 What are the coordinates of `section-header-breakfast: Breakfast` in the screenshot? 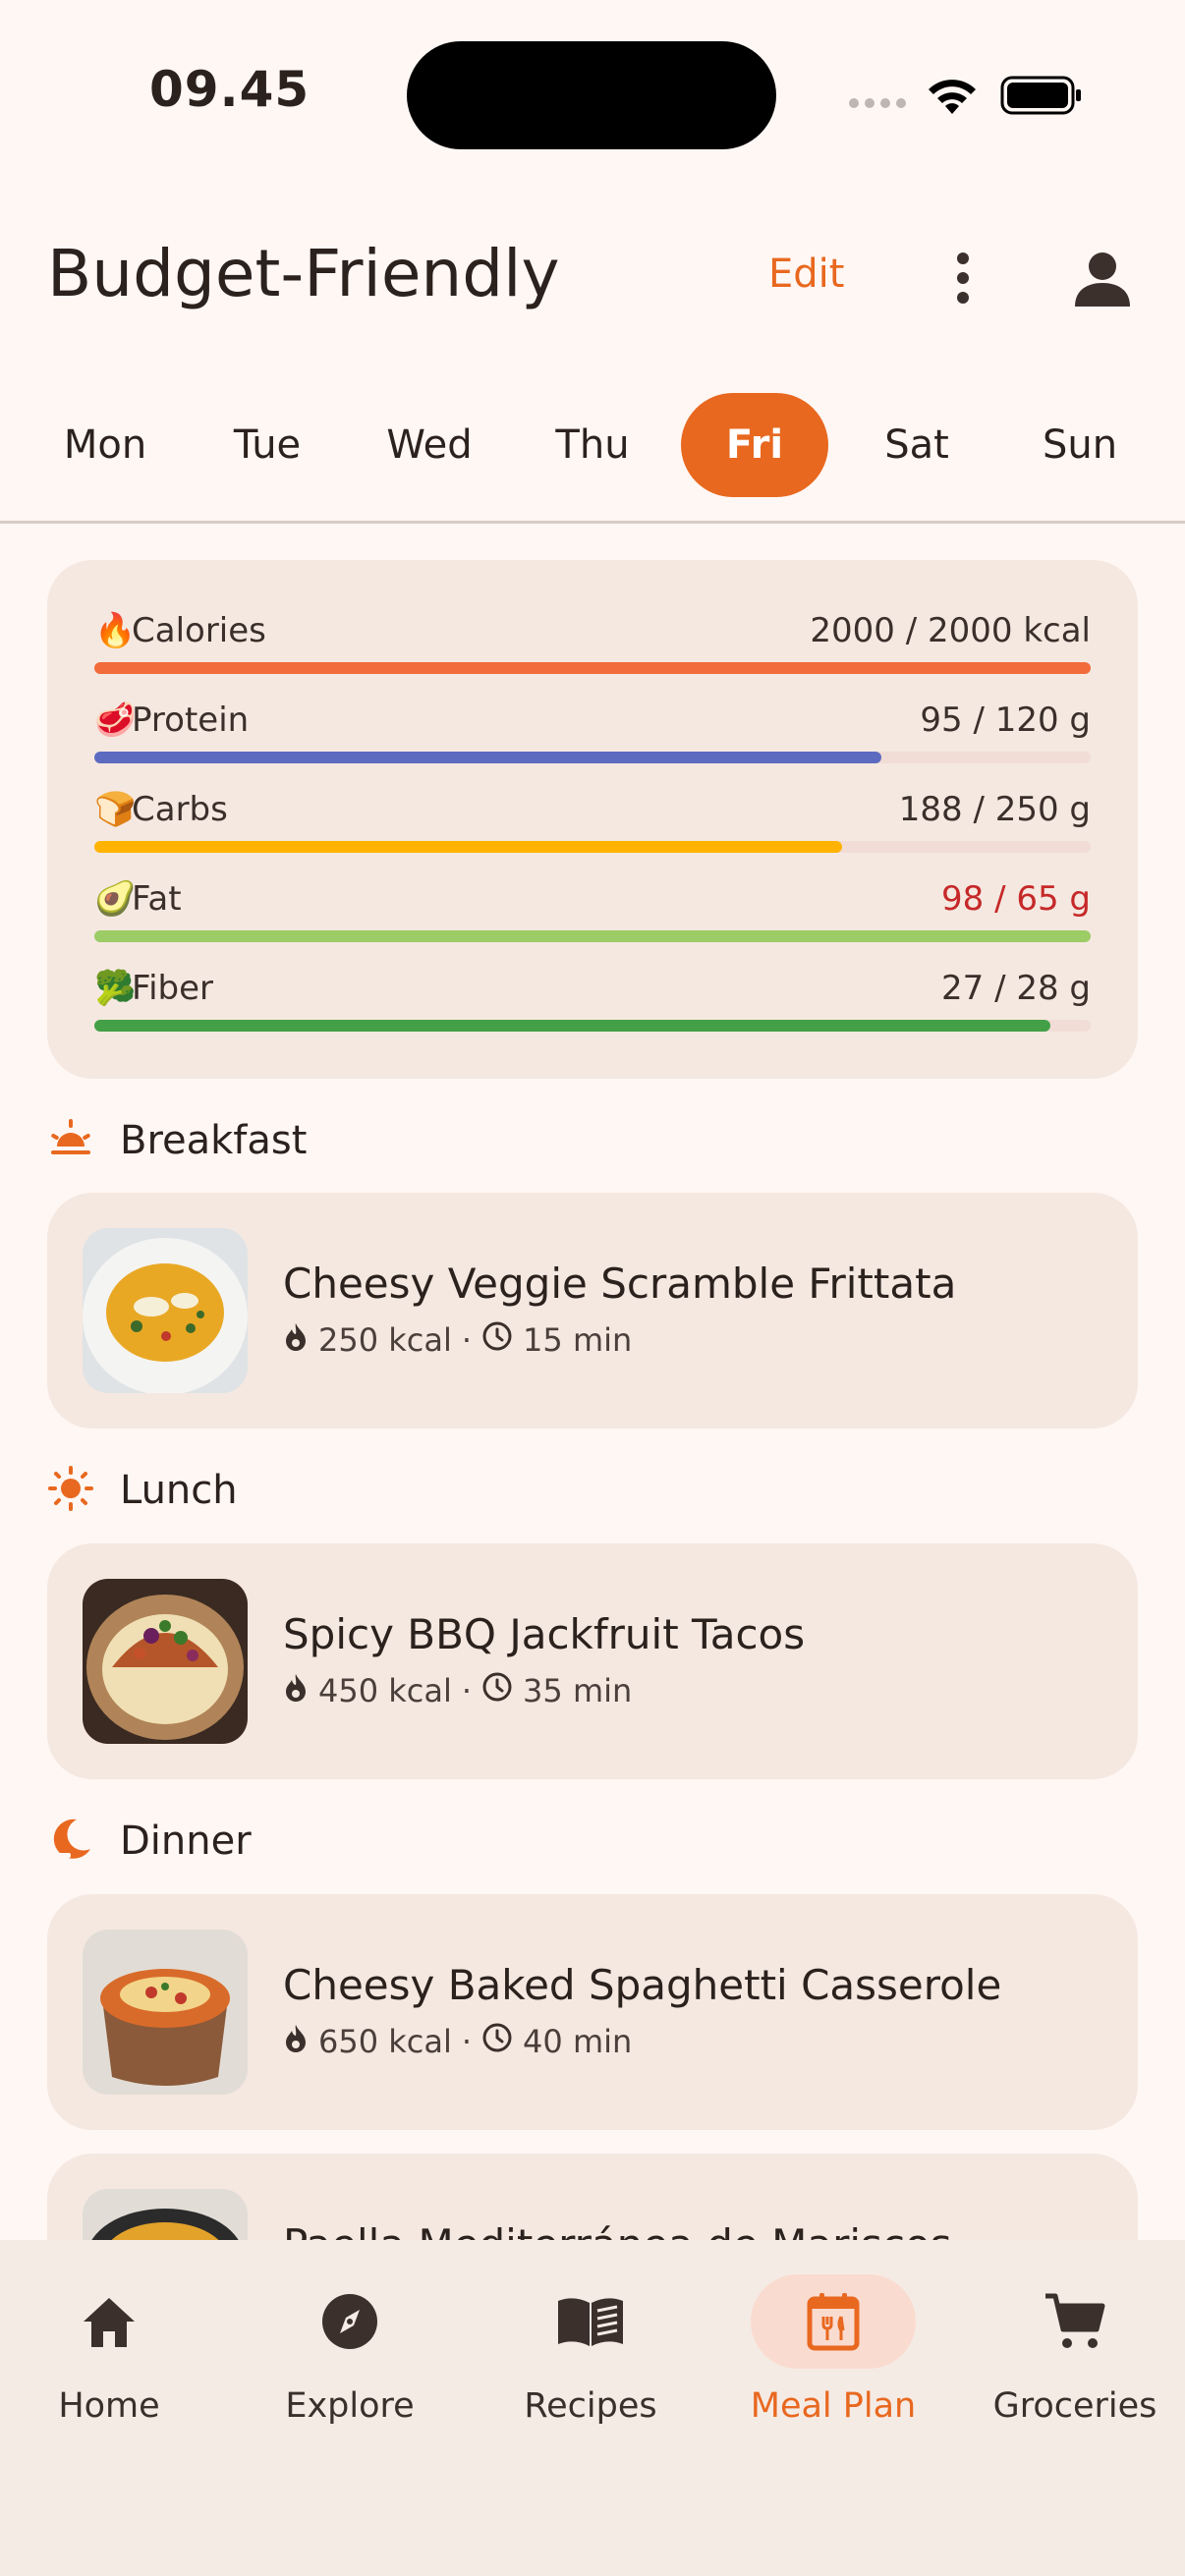 It's located at (177, 1140).